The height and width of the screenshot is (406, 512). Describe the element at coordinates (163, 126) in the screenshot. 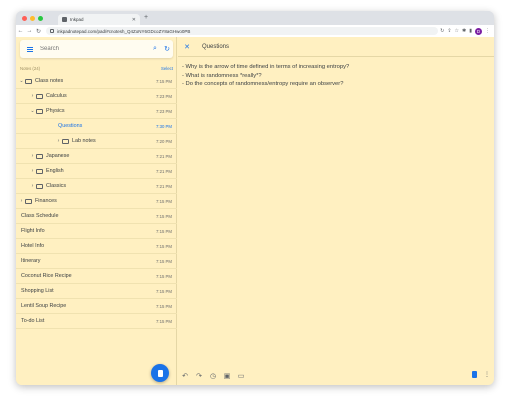

I see `row-time: 7:30 PM` at that location.